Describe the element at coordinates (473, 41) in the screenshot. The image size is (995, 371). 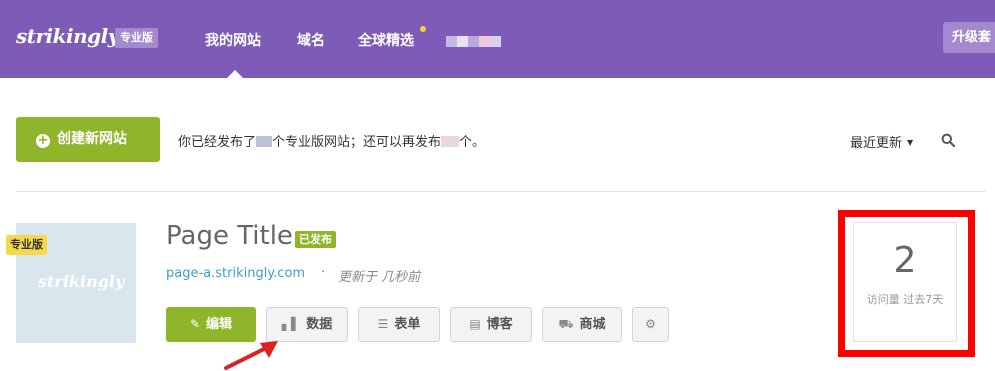
I see `redacted-nav-item` at that location.